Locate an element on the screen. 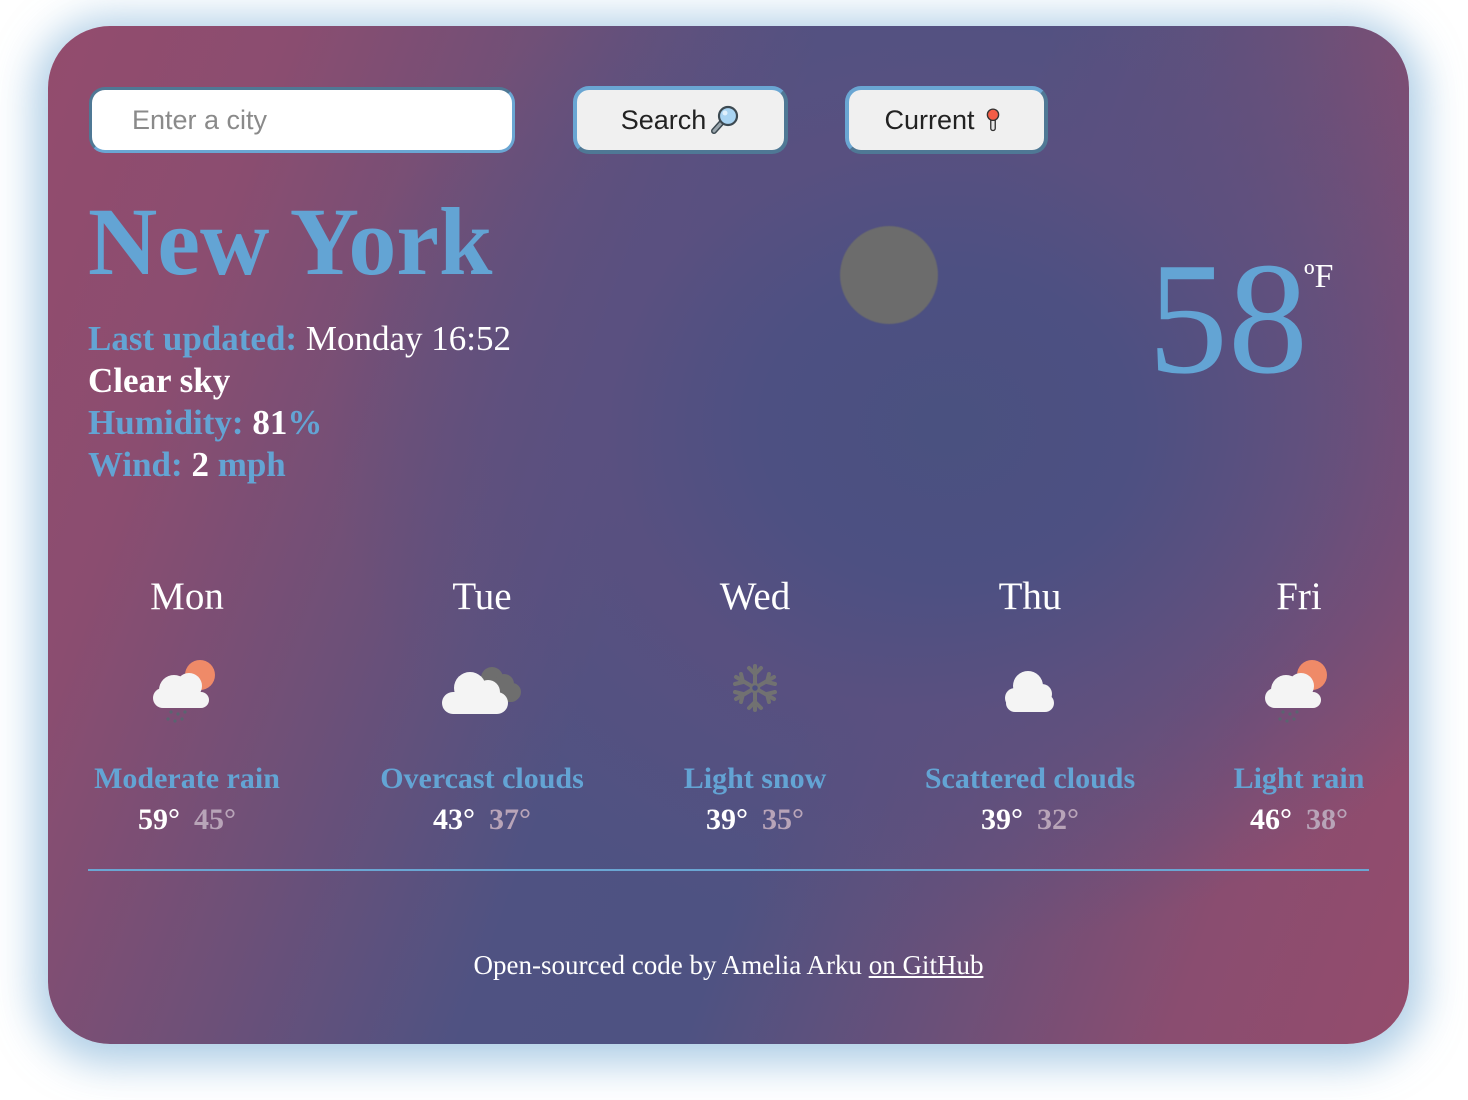 Image resolution: width=1468 pixels, height=1100 pixels. forecast-min-temp: 45° is located at coordinates (215, 819).